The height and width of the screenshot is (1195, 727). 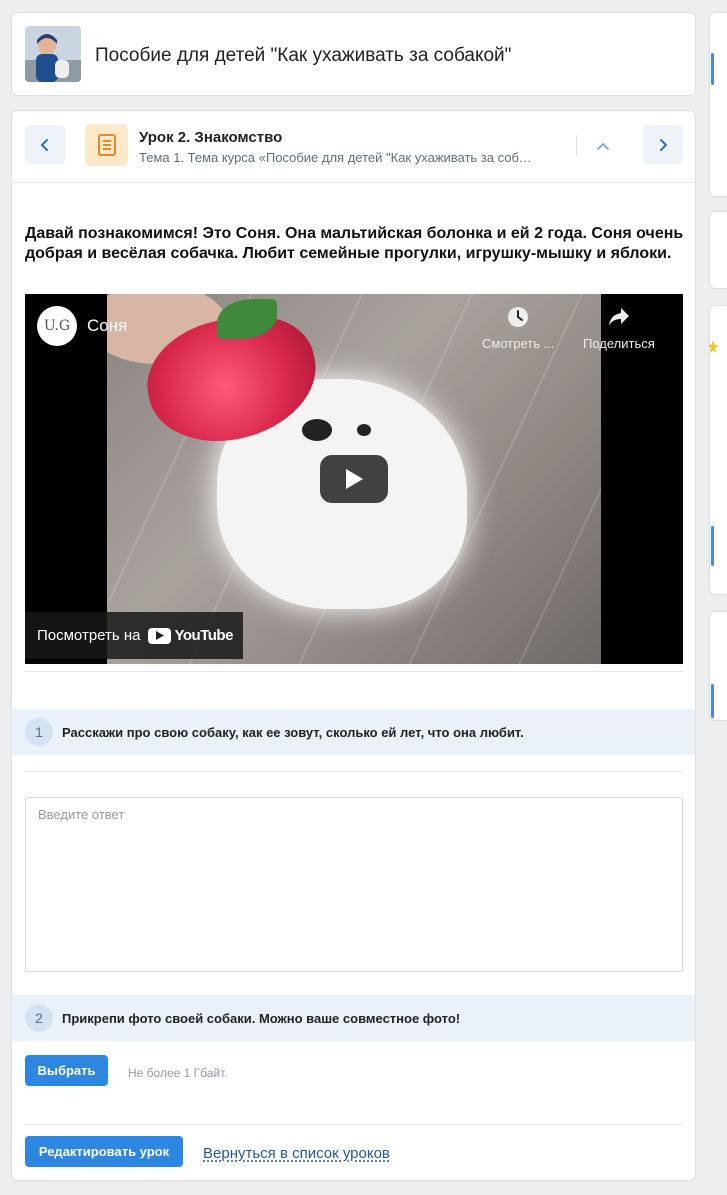 I want to click on chevron-up-icon, so click(x=603, y=146).